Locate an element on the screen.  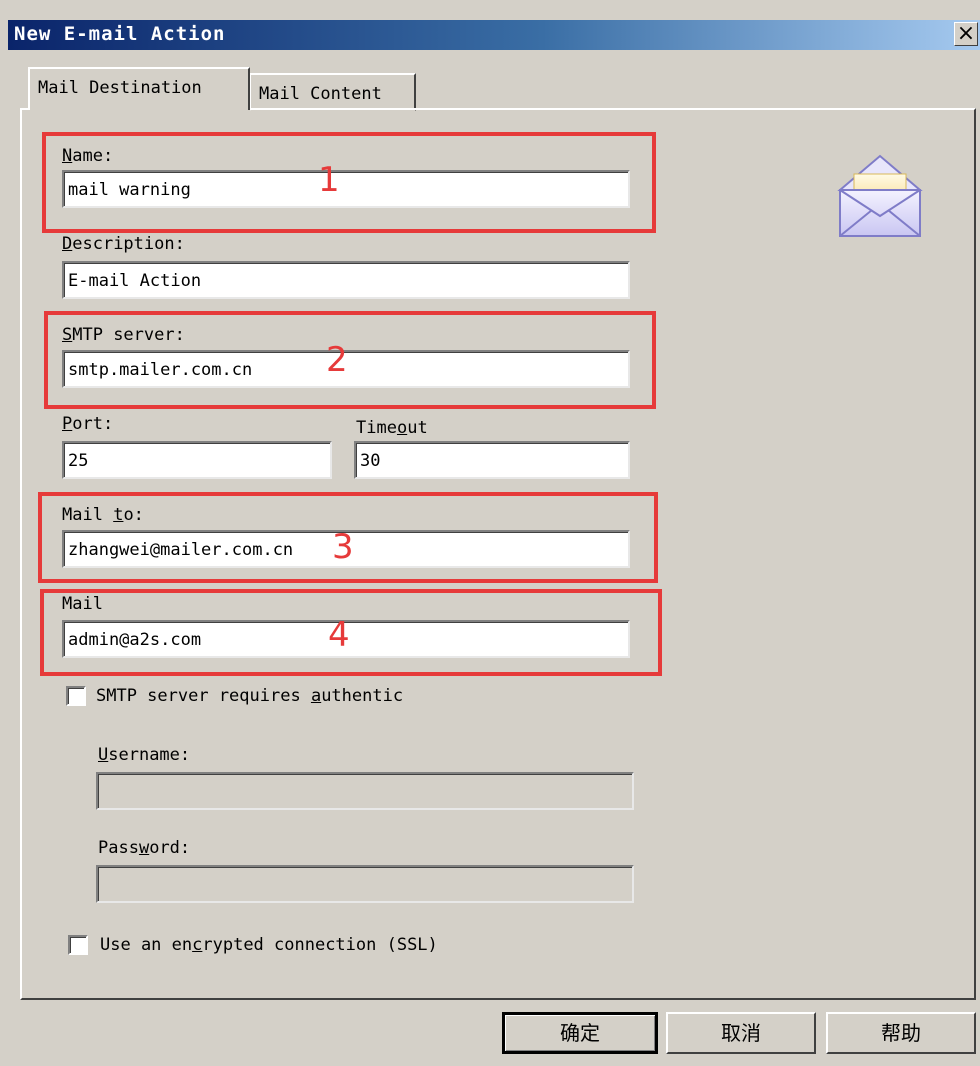
port-value: 25 is located at coordinates (78, 461).